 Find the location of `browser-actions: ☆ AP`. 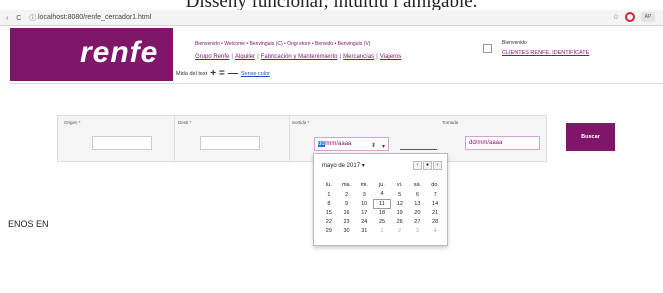

browser-actions: ☆ AP is located at coordinates (634, 17).